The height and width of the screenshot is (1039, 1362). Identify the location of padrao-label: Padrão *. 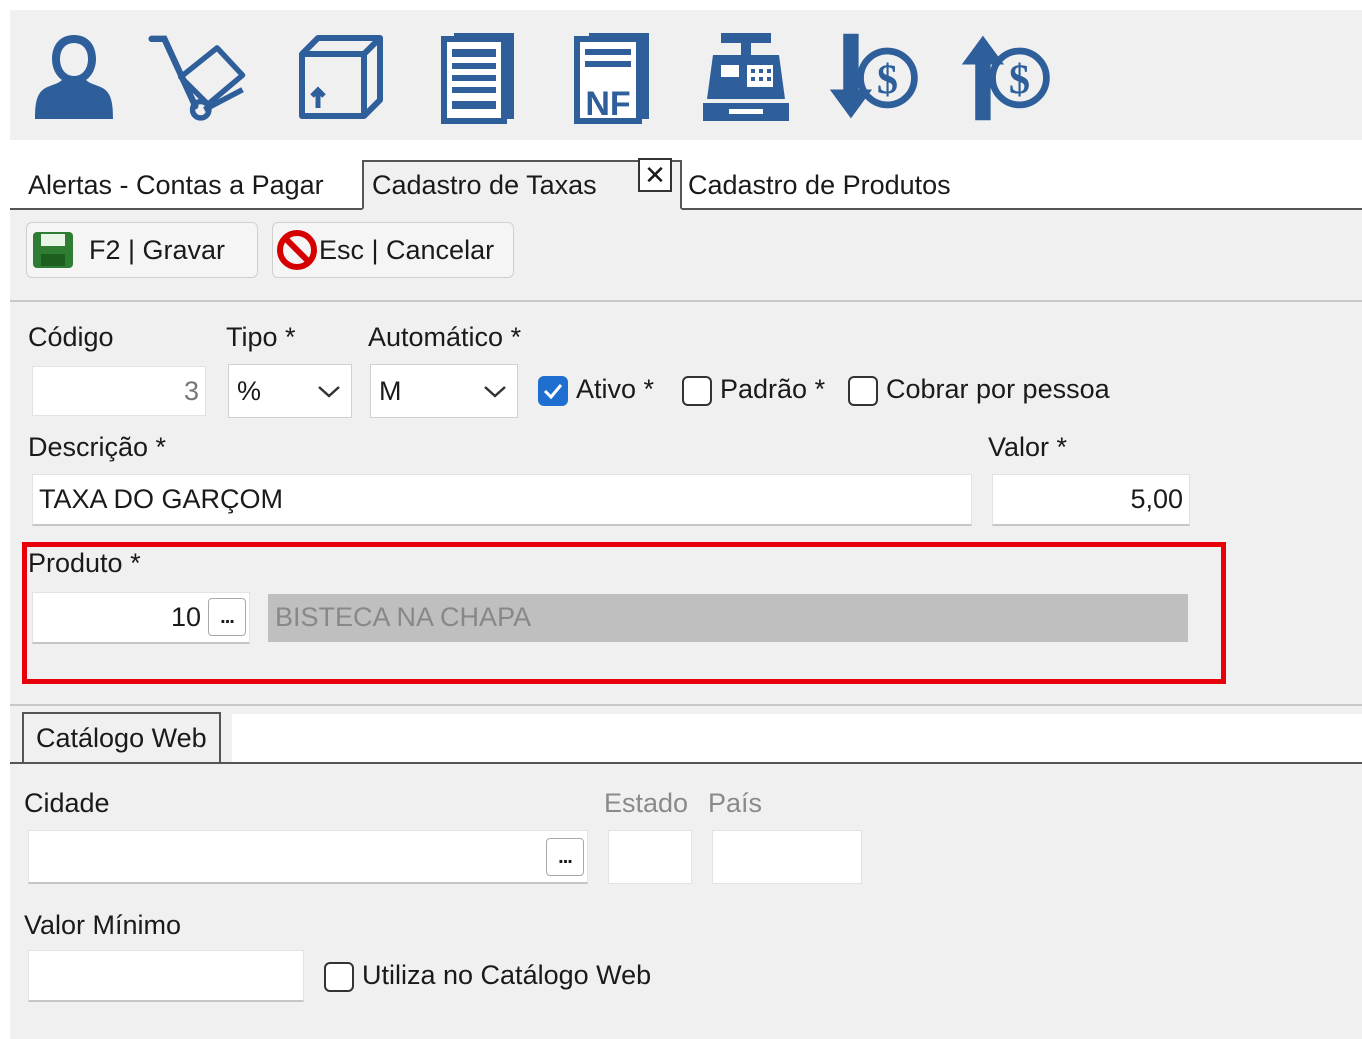
(773, 389).